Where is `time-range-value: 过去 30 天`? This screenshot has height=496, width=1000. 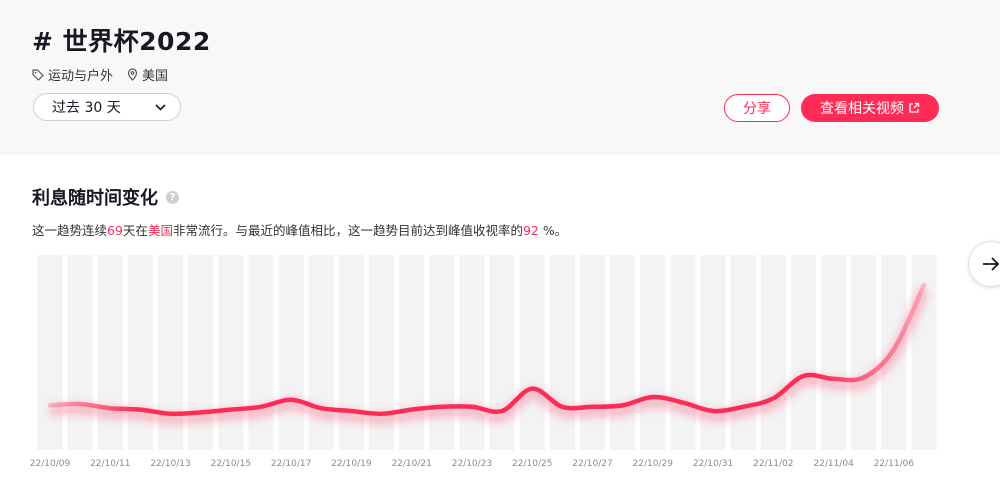
time-range-value: 过去 30 天 is located at coordinates (86, 108).